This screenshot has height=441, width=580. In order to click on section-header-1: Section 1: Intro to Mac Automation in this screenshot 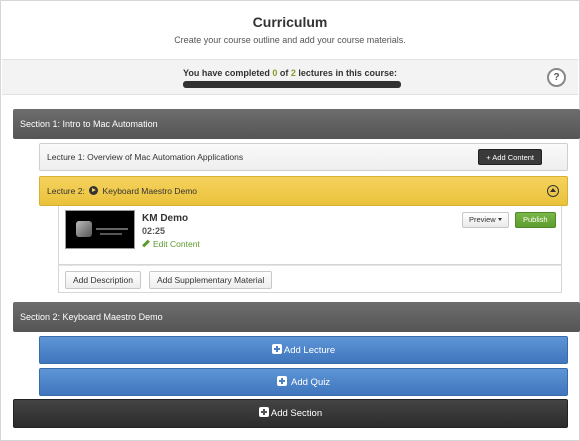, I will do `click(296, 124)`.